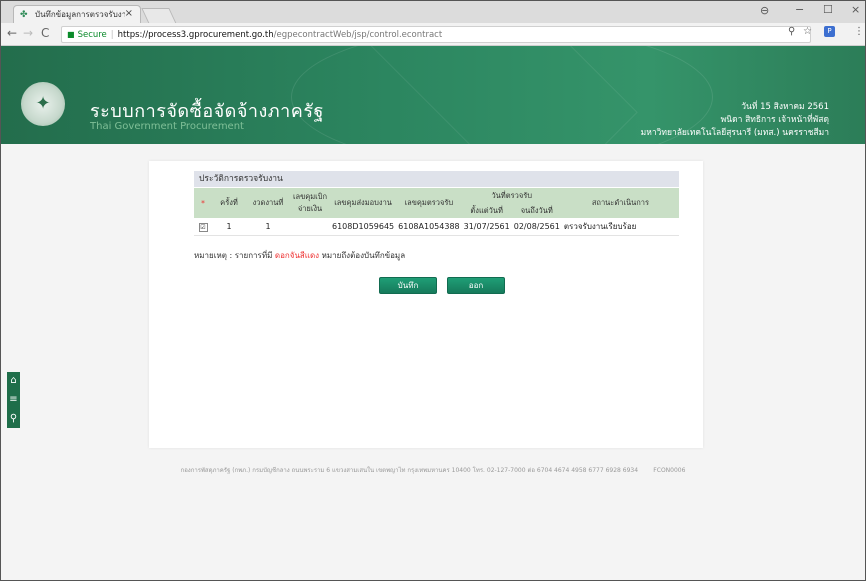  I want to click on system-name-en: Thai Government Procurement, so click(167, 126).